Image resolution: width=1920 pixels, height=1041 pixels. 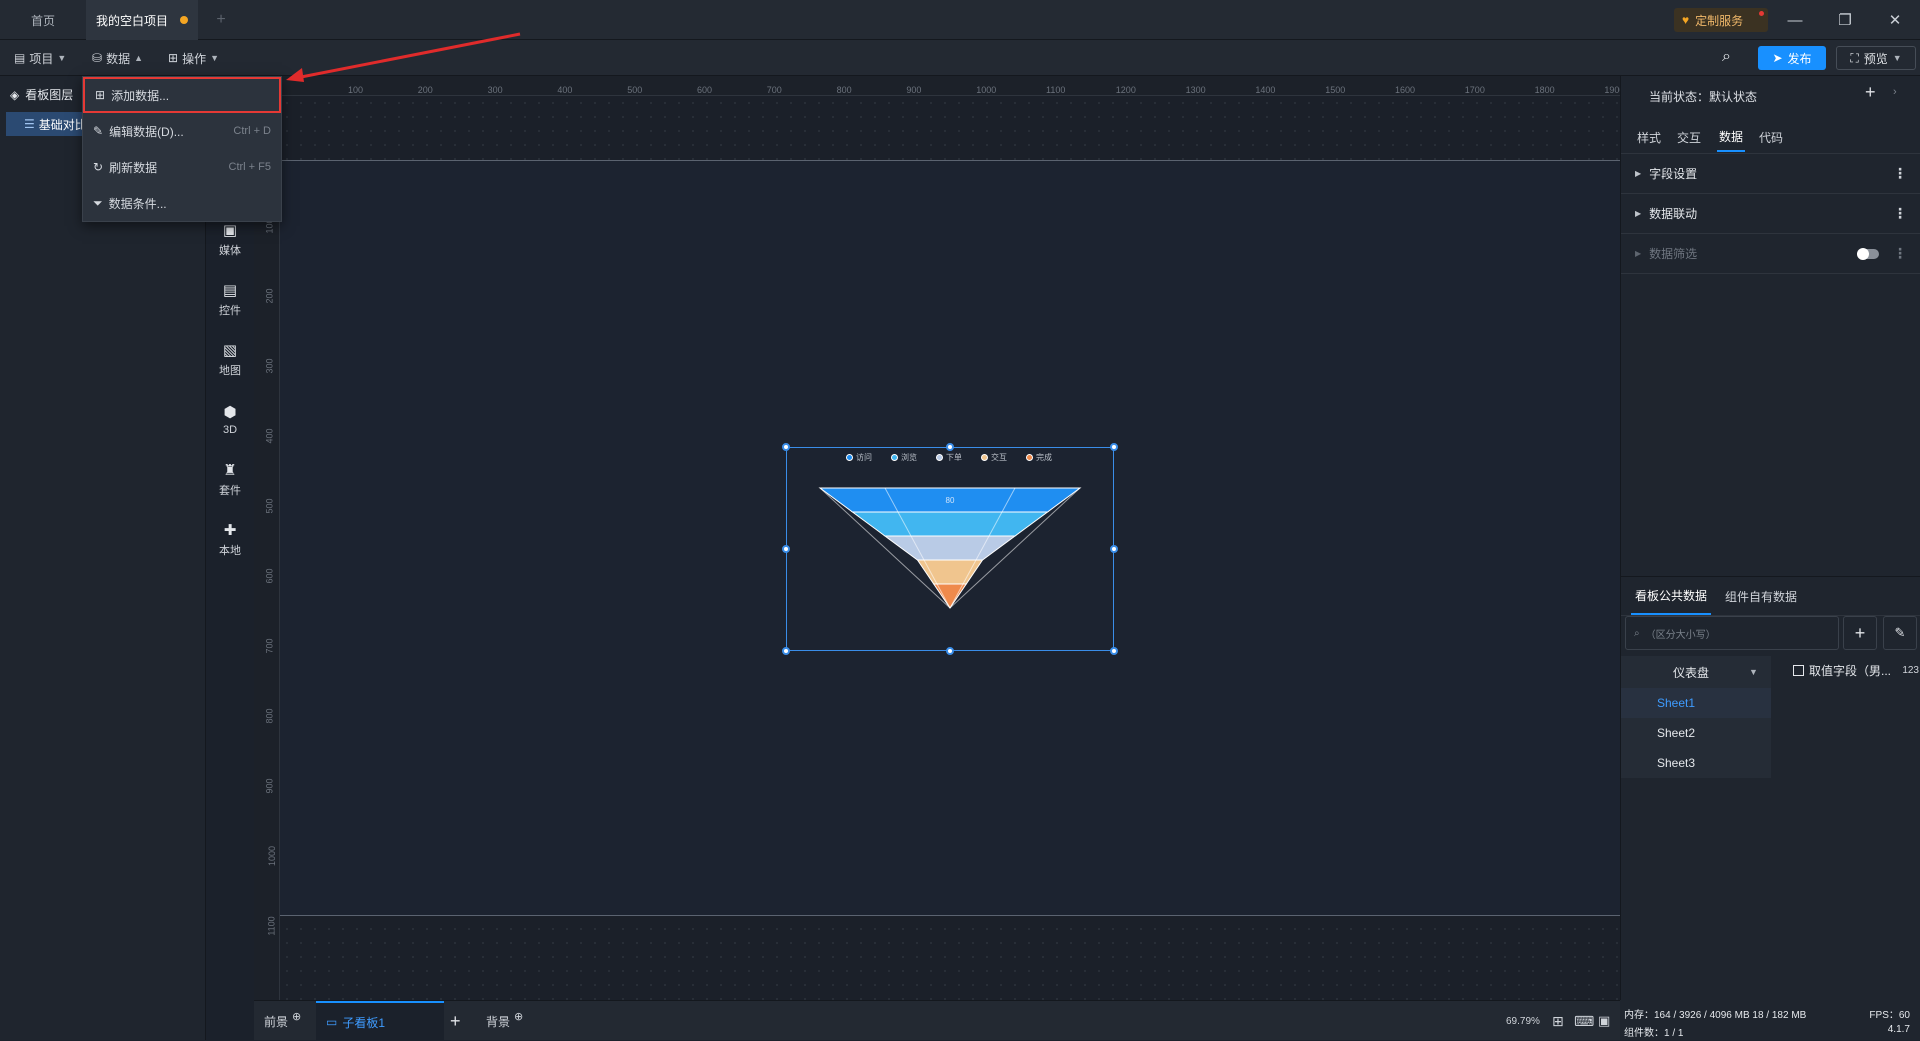 I want to click on chart-legend: 访问 浏览 下单 交互 完成, so click(x=966, y=457).